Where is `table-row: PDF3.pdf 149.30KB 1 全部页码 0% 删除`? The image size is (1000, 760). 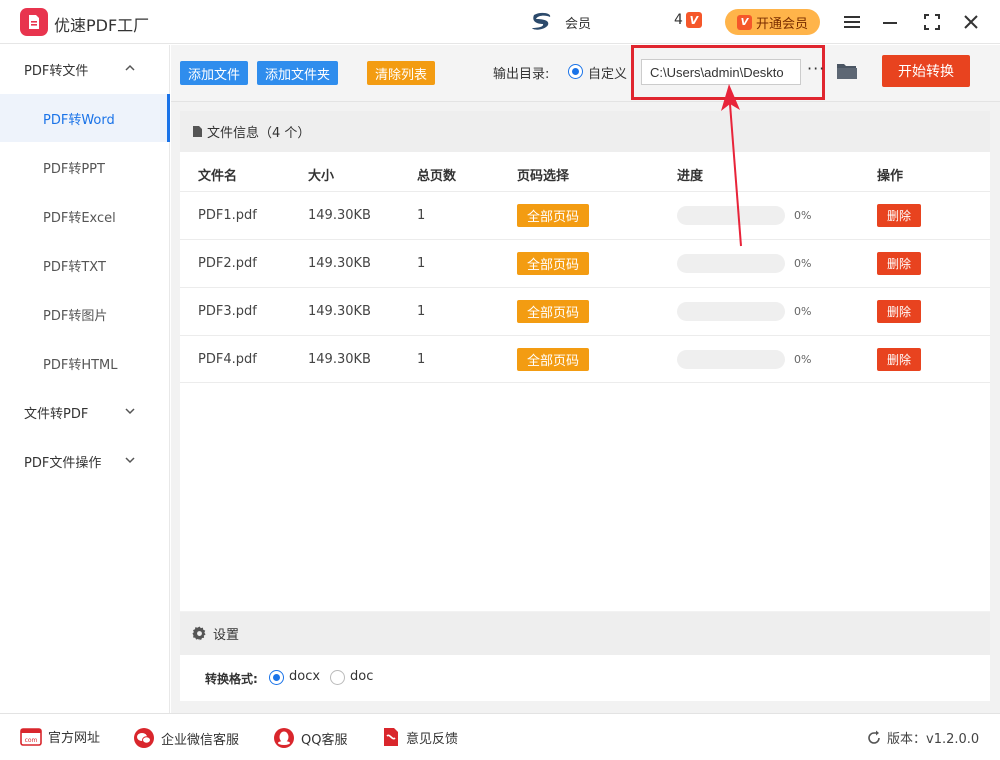
table-row: PDF3.pdf 149.30KB 1 全部页码 0% 删除 is located at coordinates (585, 311).